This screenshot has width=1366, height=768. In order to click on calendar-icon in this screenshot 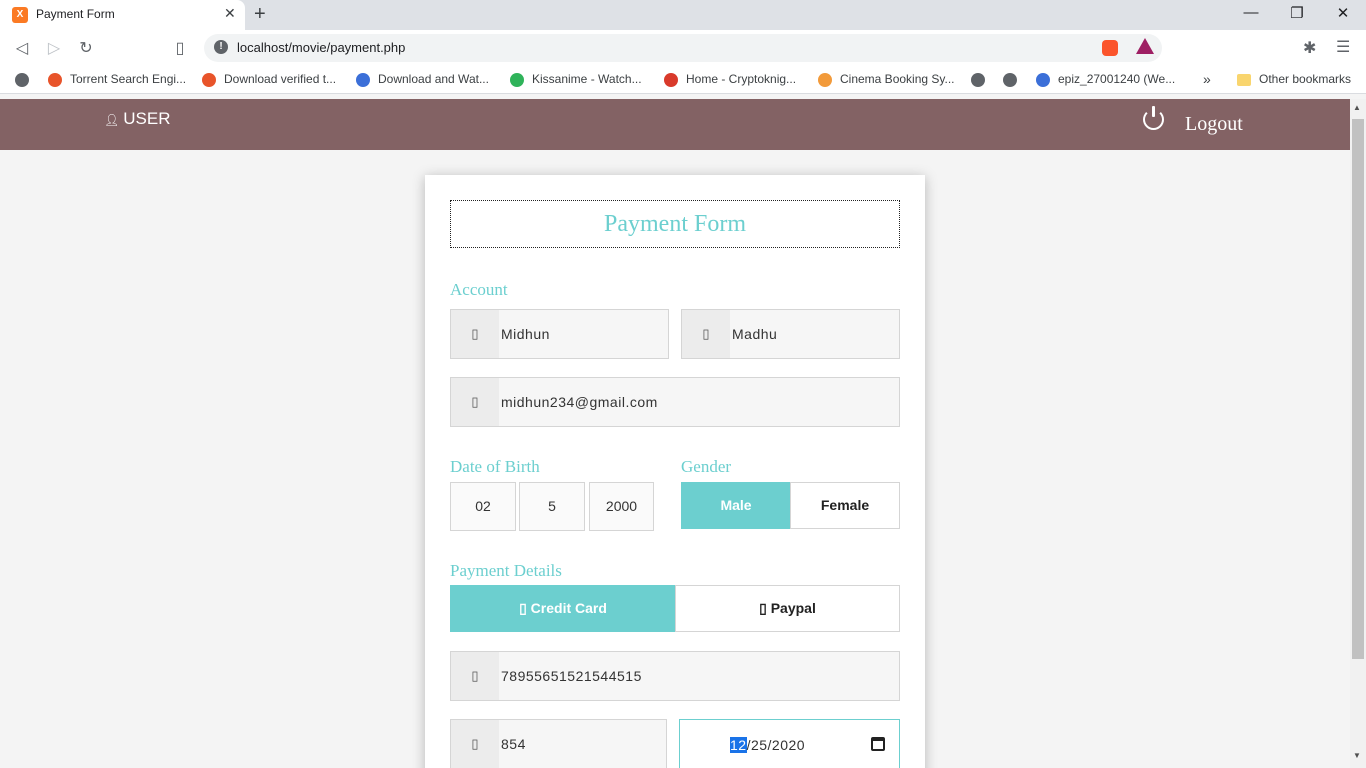, I will do `click(878, 744)`.